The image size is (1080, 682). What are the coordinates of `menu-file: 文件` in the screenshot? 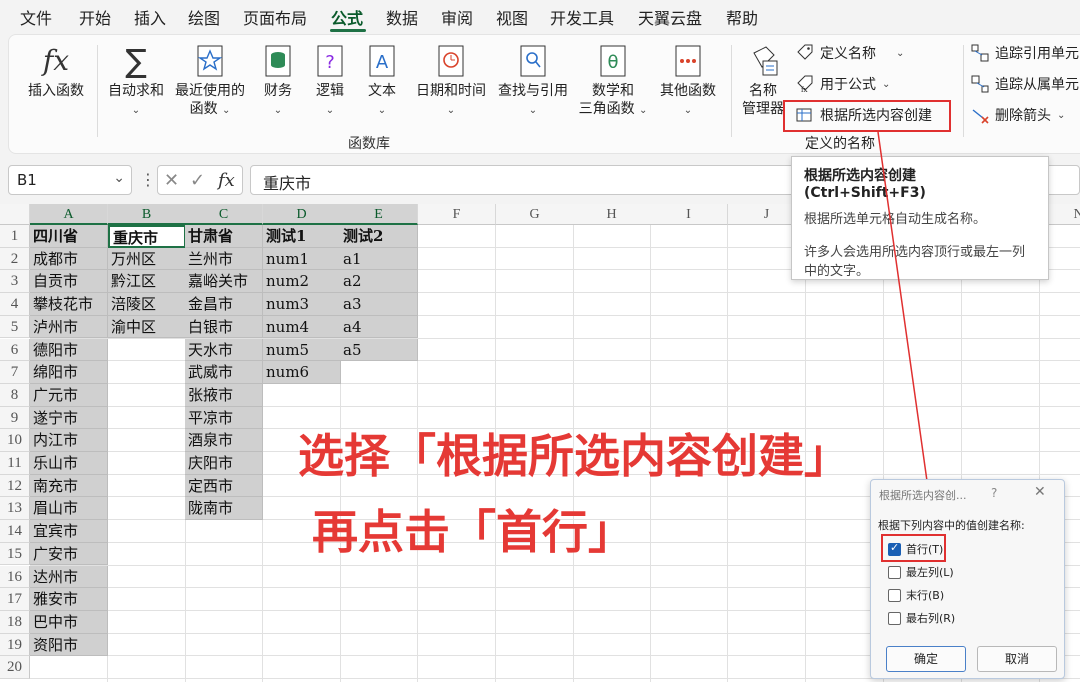 It's located at (36, 17).